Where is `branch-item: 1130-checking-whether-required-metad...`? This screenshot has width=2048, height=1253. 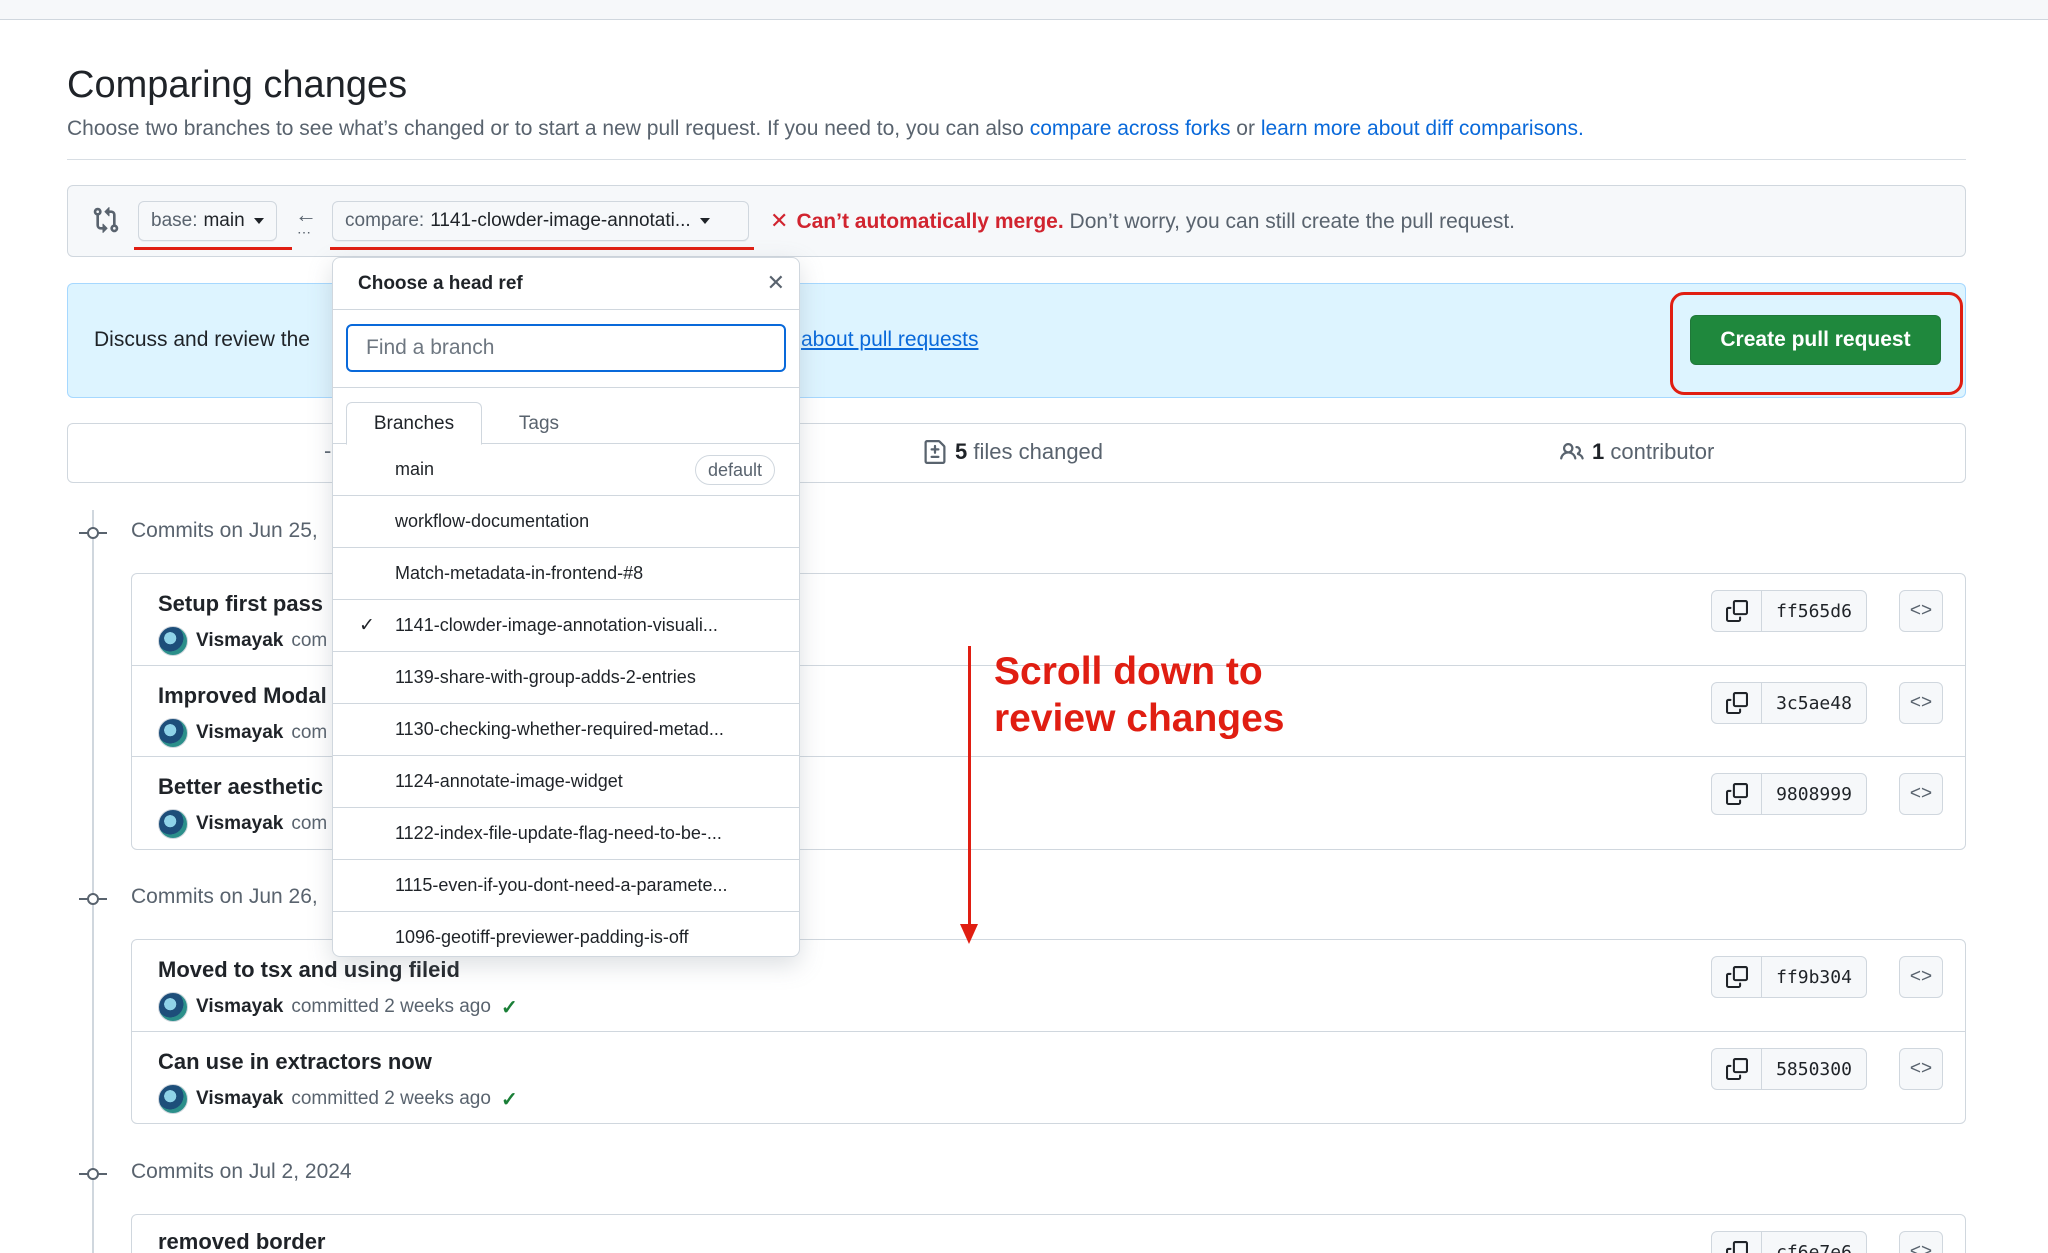 branch-item: 1130-checking-whether-required-metad... is located at coordinates (566, 730).